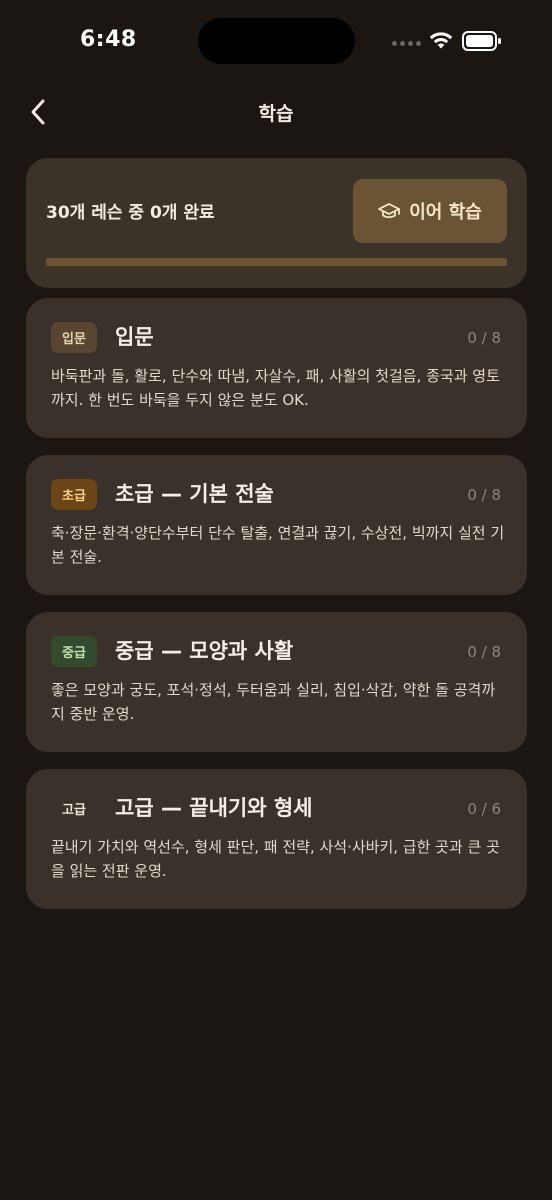  I want to click on level-title: 초급 — 기본 전술, so click(194, 494).